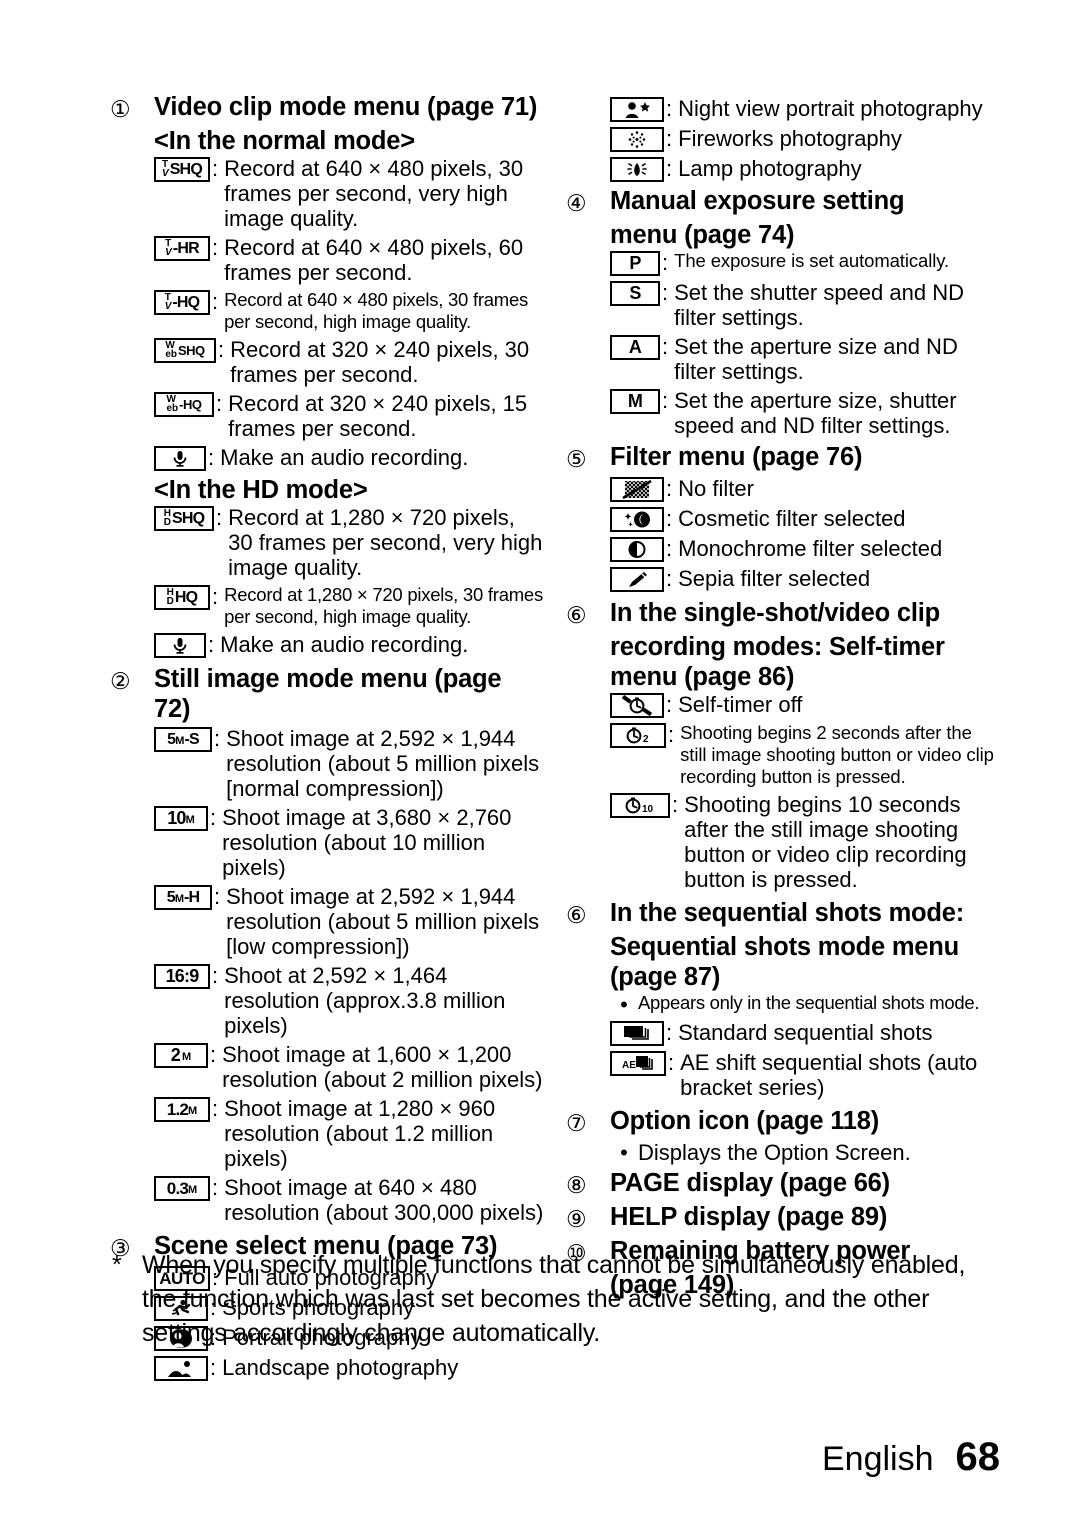 Image resolution: width=1080 pixels, height=1526 pixels. What do you see at coordinates (805, 169) in the screenshot?
I see `item-scene-lamp: : Lamp photography` at bounding box center [805, 169].